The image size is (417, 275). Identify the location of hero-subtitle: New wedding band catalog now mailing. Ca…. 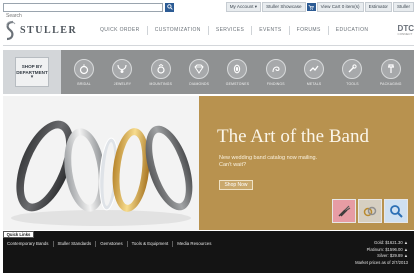
(268, 161).